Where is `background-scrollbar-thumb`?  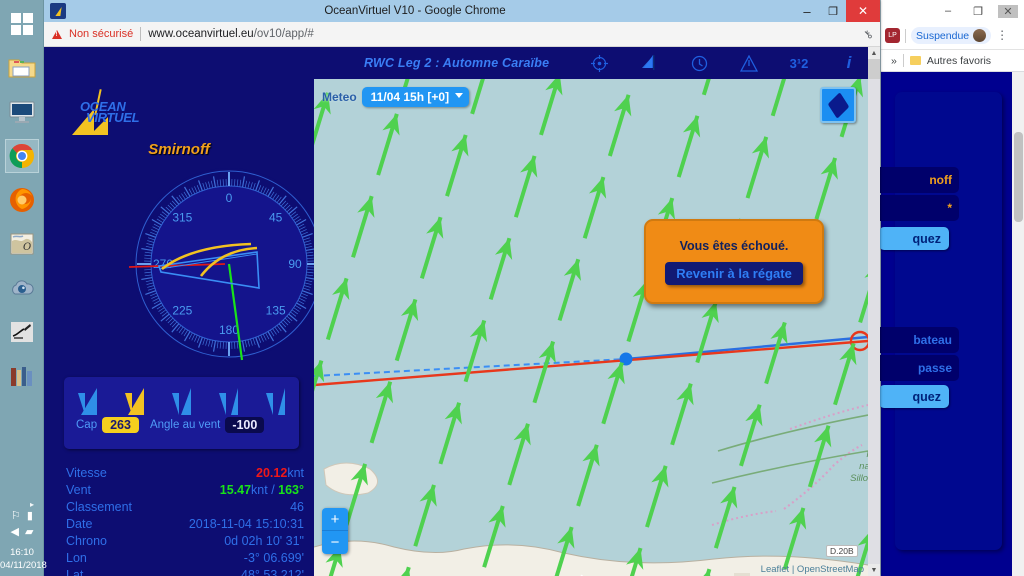
background-scrollbar-thumb is located at coordinates (1018, 177).